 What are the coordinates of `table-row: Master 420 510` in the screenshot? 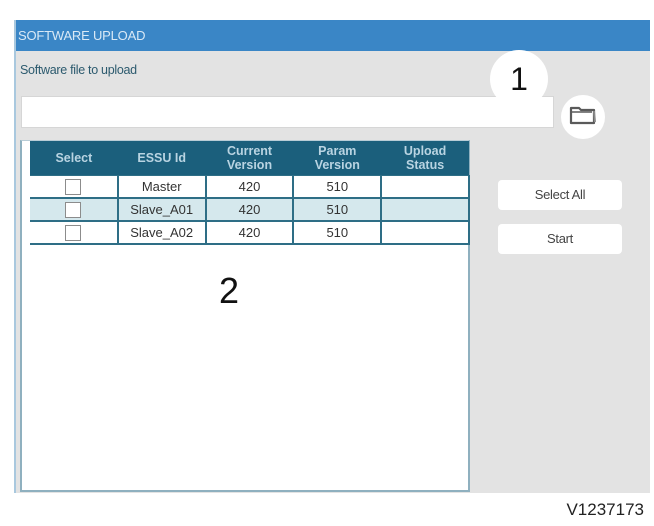 It's located at (250, 187).